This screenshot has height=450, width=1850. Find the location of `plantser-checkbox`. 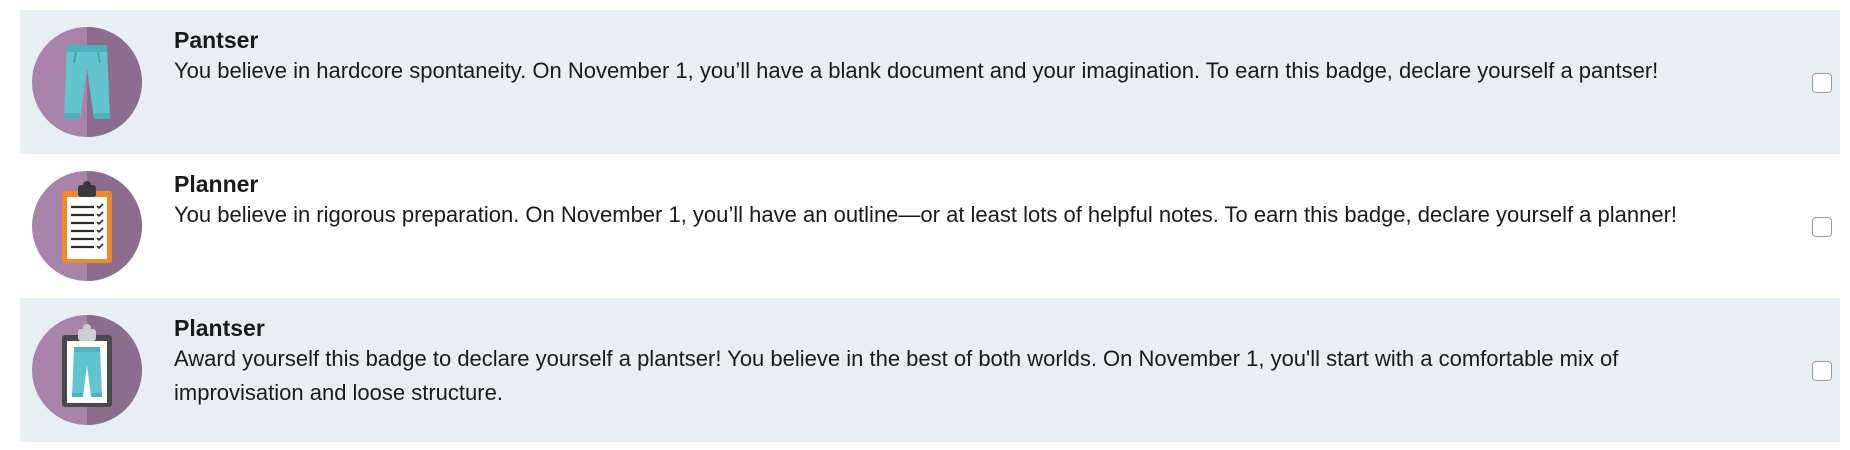

plantser-checkbox is located at coordinates (1822, 371).